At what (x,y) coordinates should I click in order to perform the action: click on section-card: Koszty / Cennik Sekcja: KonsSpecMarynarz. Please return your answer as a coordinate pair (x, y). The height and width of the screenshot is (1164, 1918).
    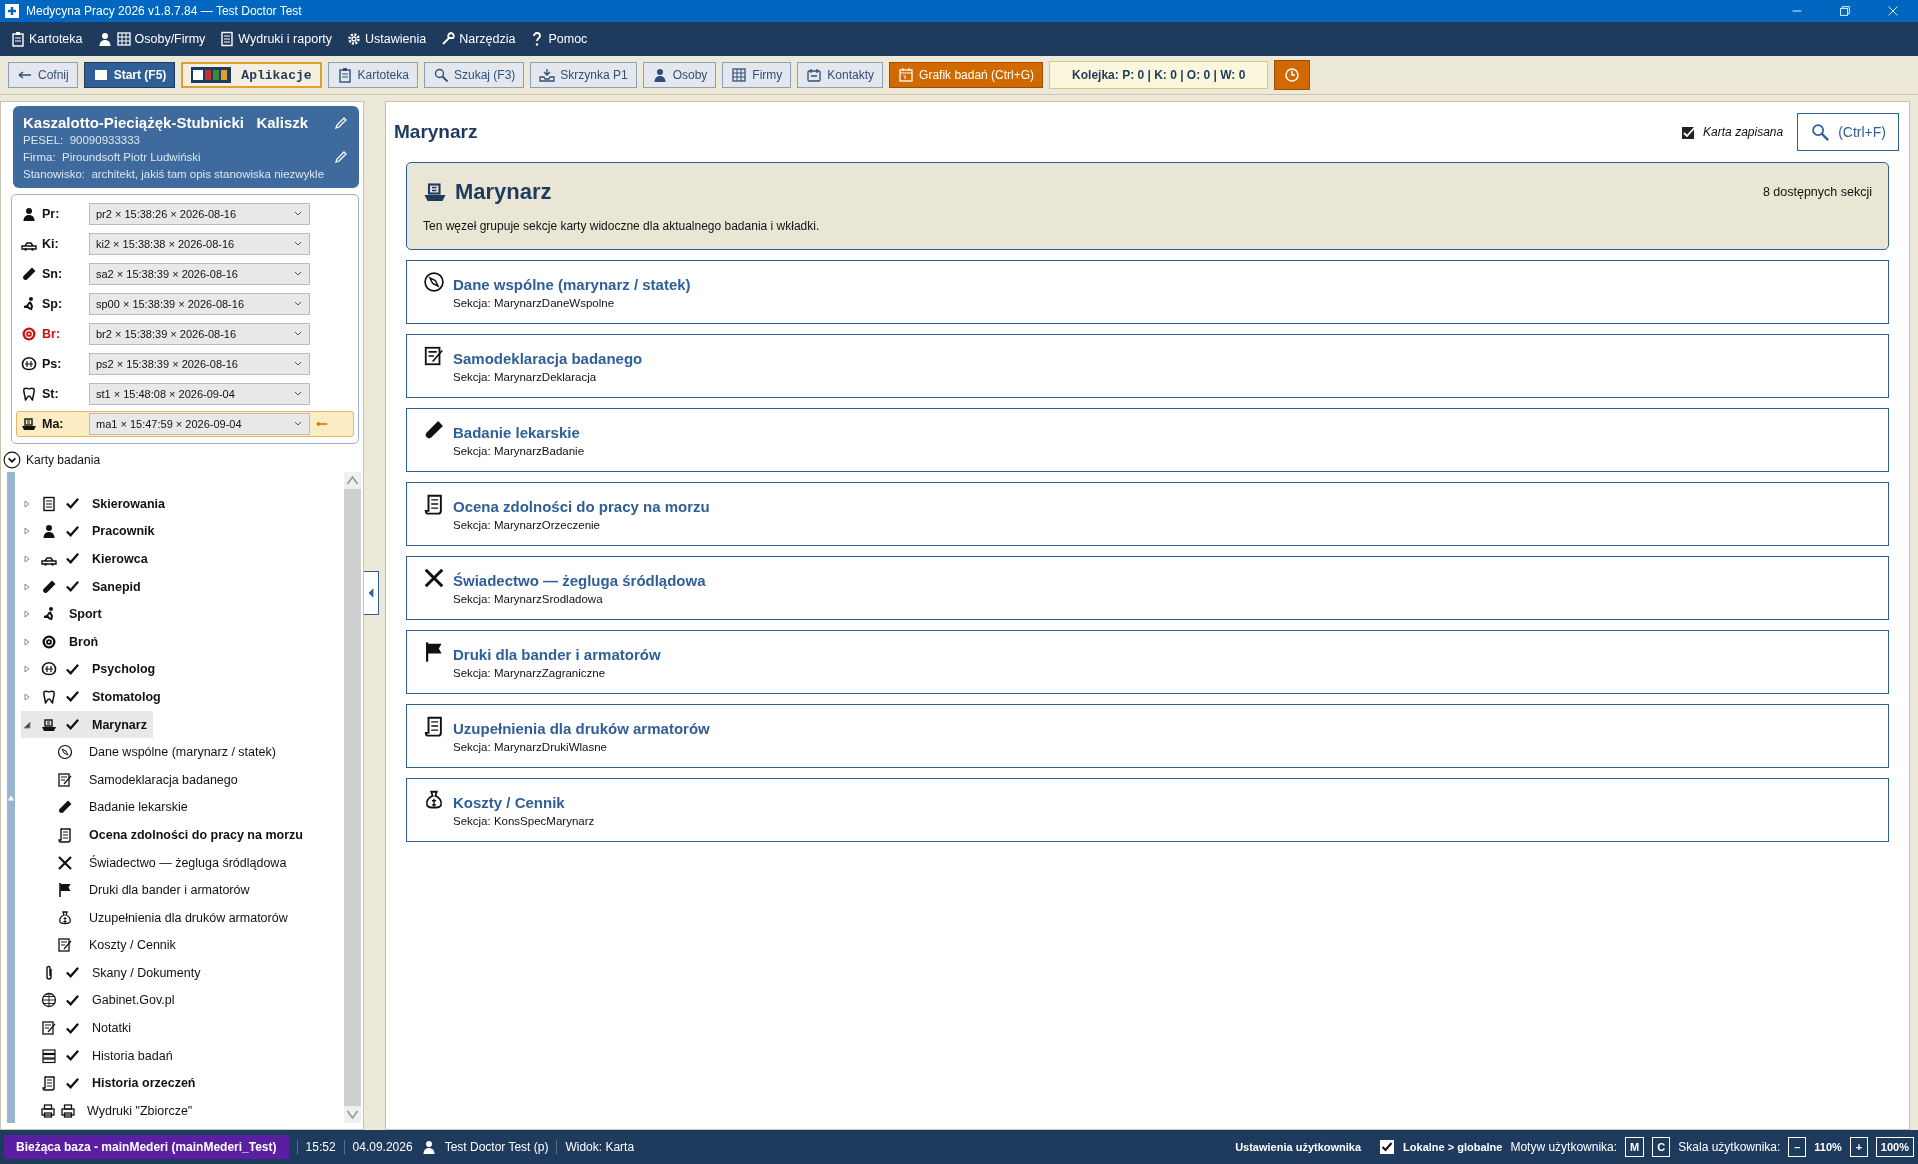
    Looking at the image, I should click on (1147, 810).